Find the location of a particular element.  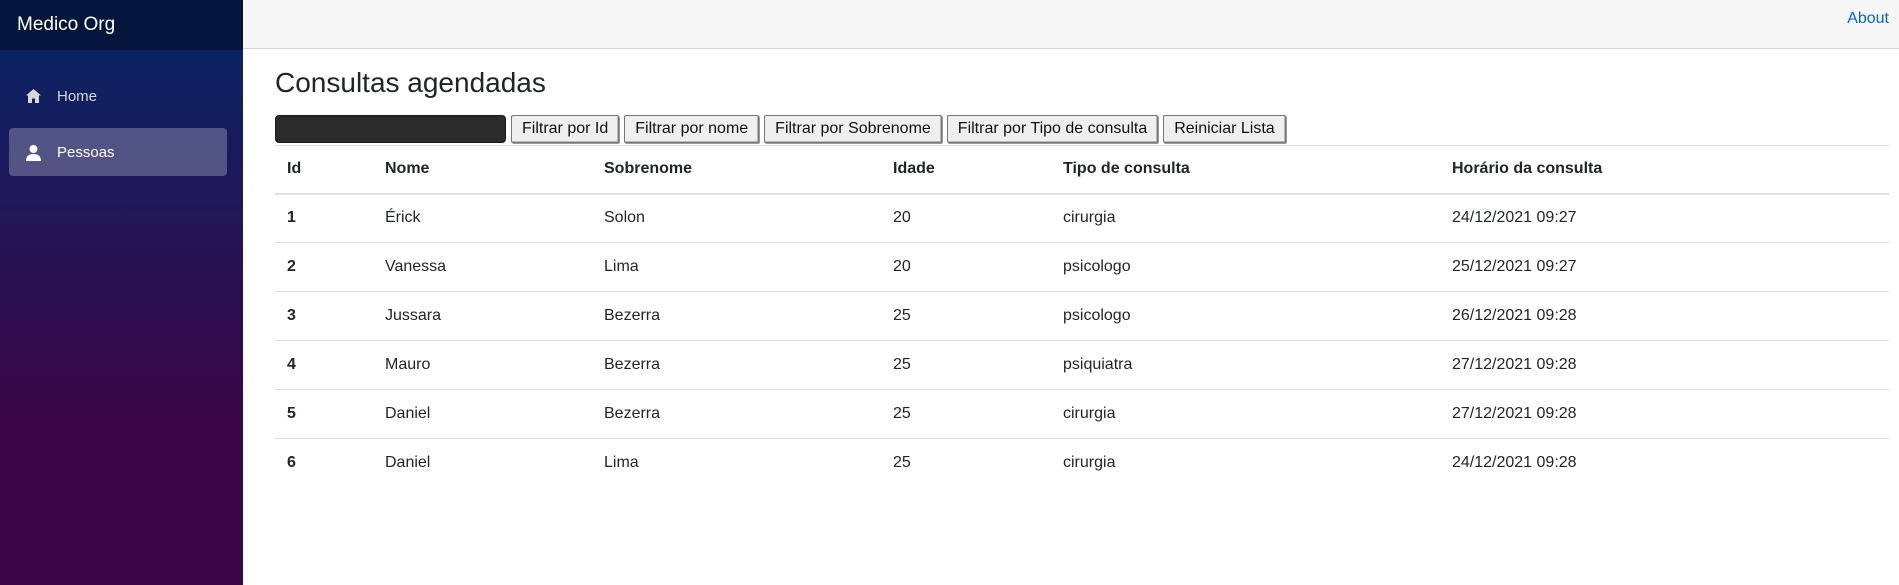

filter-by-name-button: Filtrar por nome is located at coordinates (692, 129).